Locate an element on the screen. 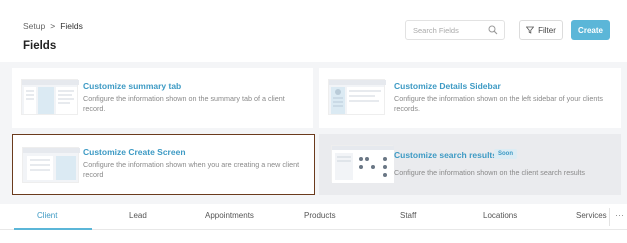 The image size is (627, 243). card-title: Customize summary tab is located at coordinates (132, 86).